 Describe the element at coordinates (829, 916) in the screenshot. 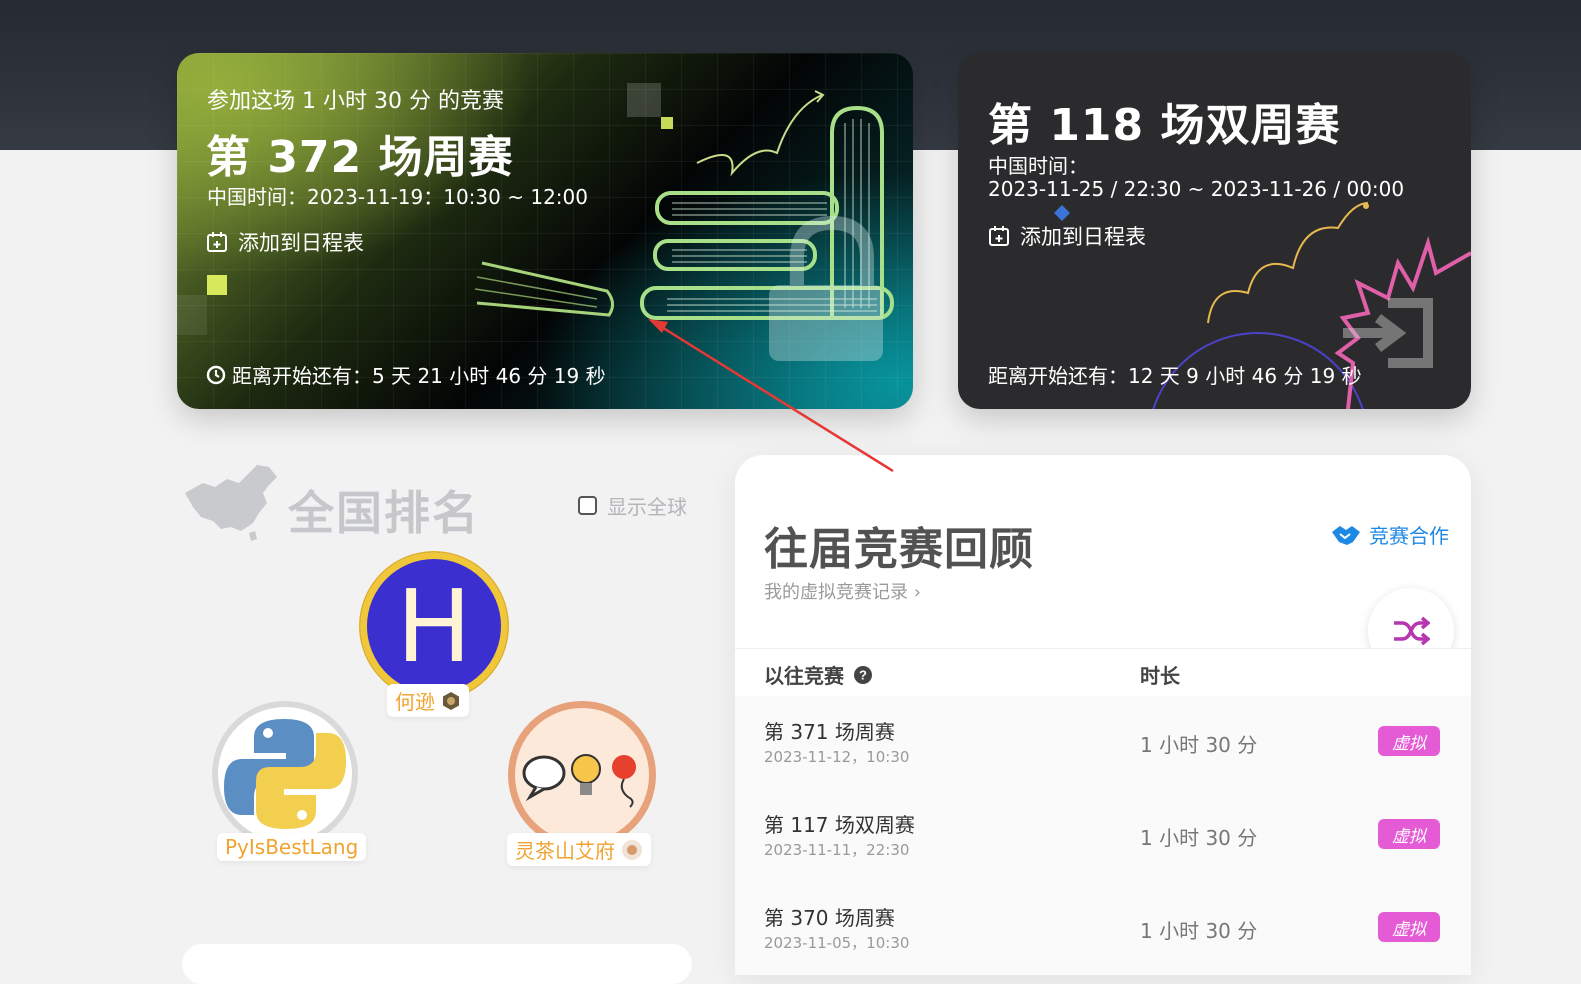

I see `contest-name: 第 370 场周赛` at that location.